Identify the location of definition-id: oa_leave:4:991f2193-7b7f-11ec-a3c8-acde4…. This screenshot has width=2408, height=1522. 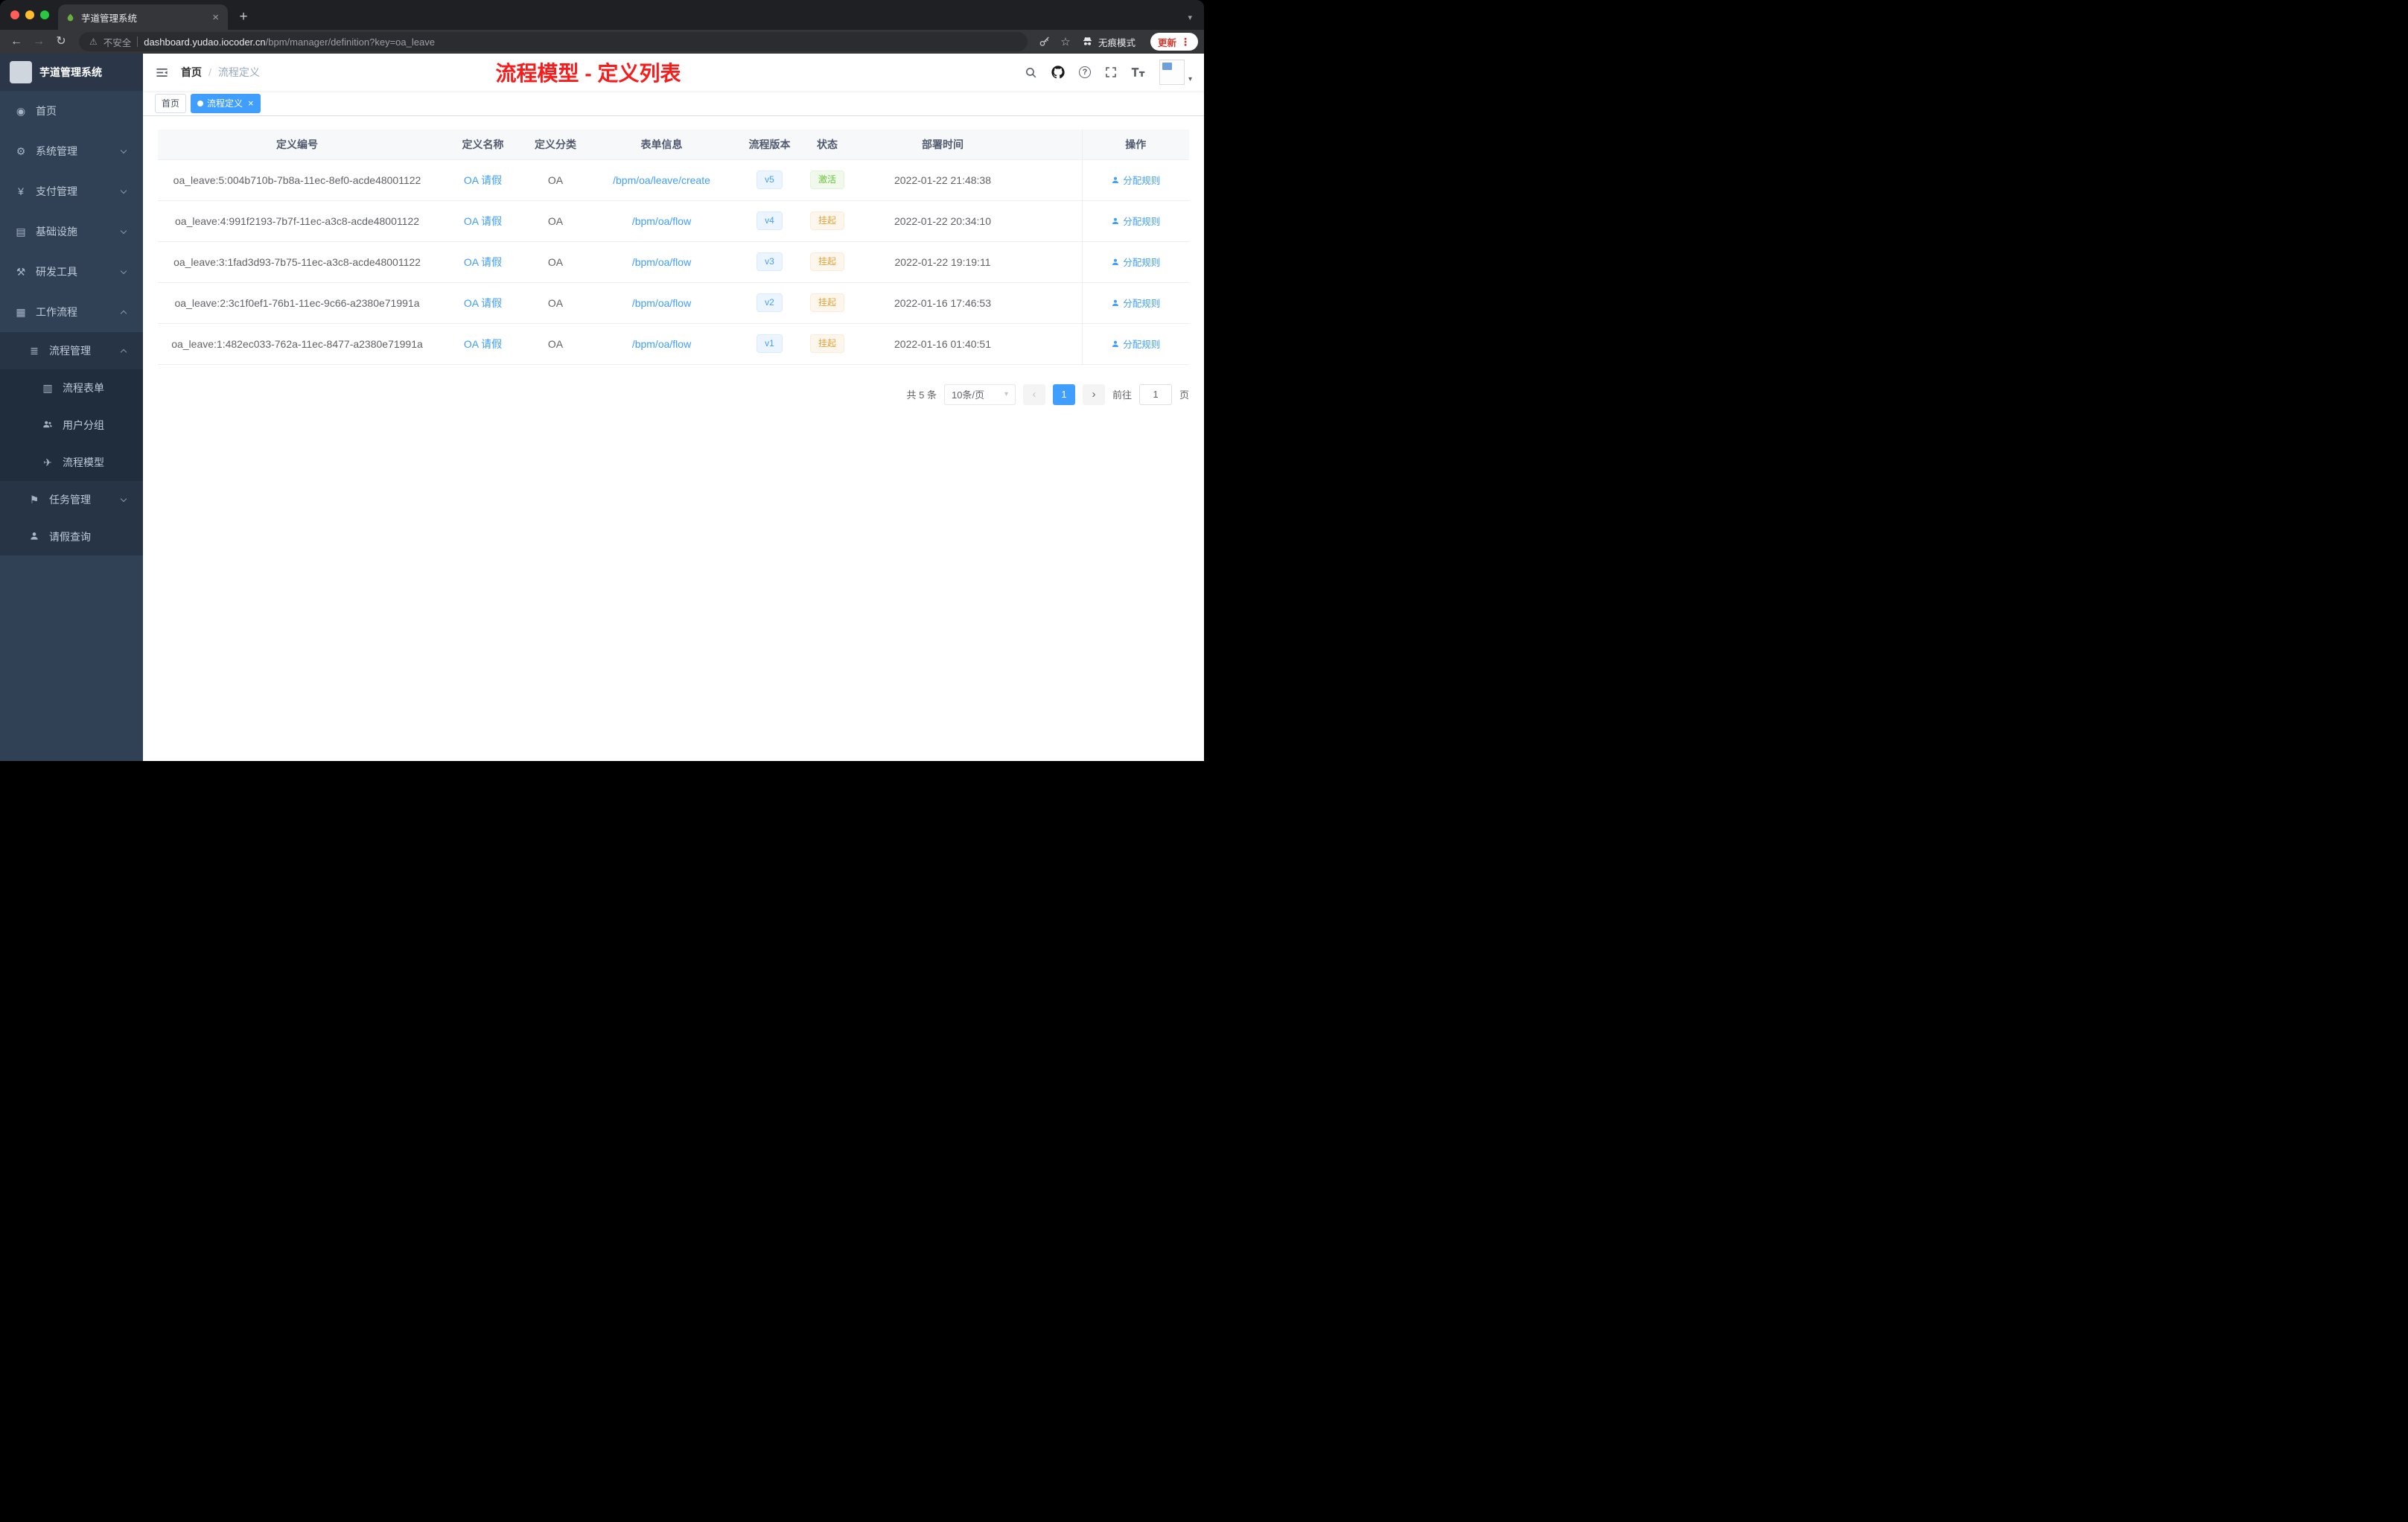
(297, 221).